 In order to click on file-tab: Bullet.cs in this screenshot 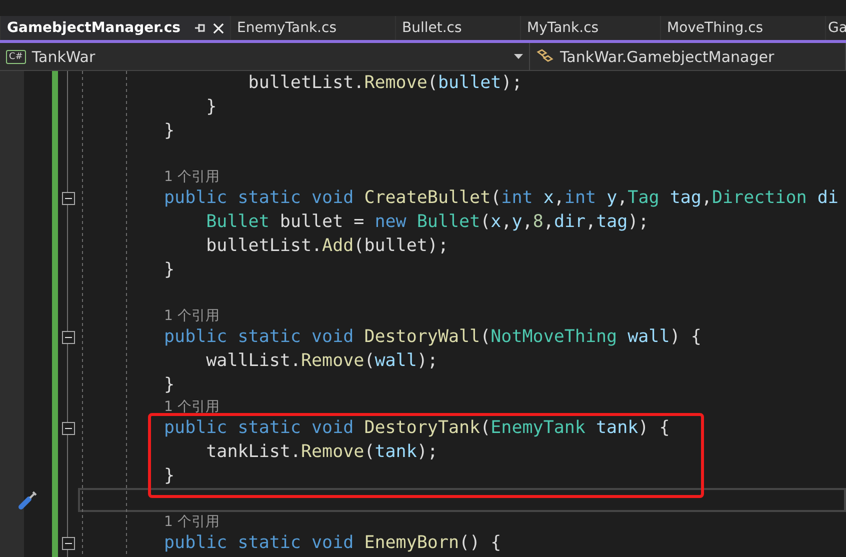, I will do `click(457, 28)`.